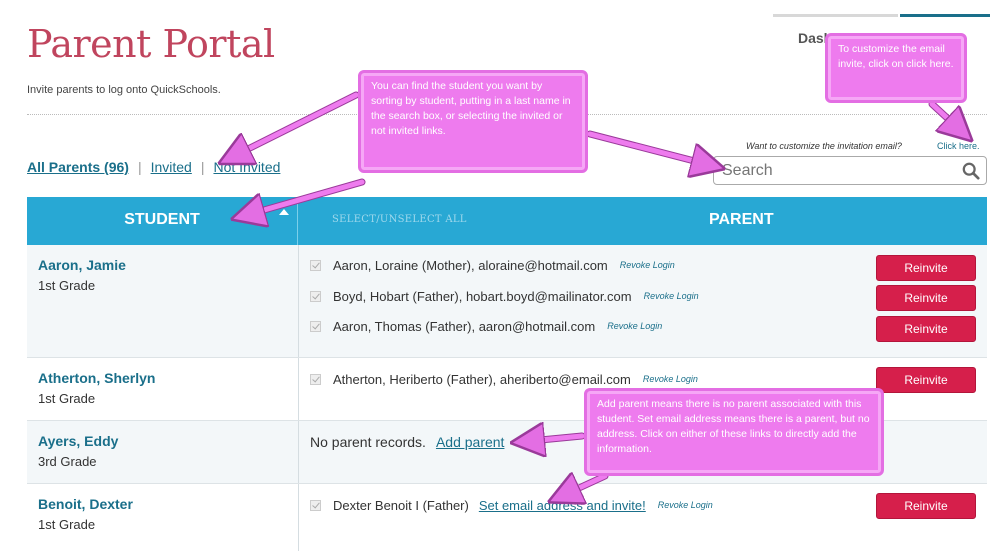  What do you see at coordinates (824, 146) in the screenshot?
I see `customize-email-text: Want to customize the invitation email?` at bounding box center [824, 146].